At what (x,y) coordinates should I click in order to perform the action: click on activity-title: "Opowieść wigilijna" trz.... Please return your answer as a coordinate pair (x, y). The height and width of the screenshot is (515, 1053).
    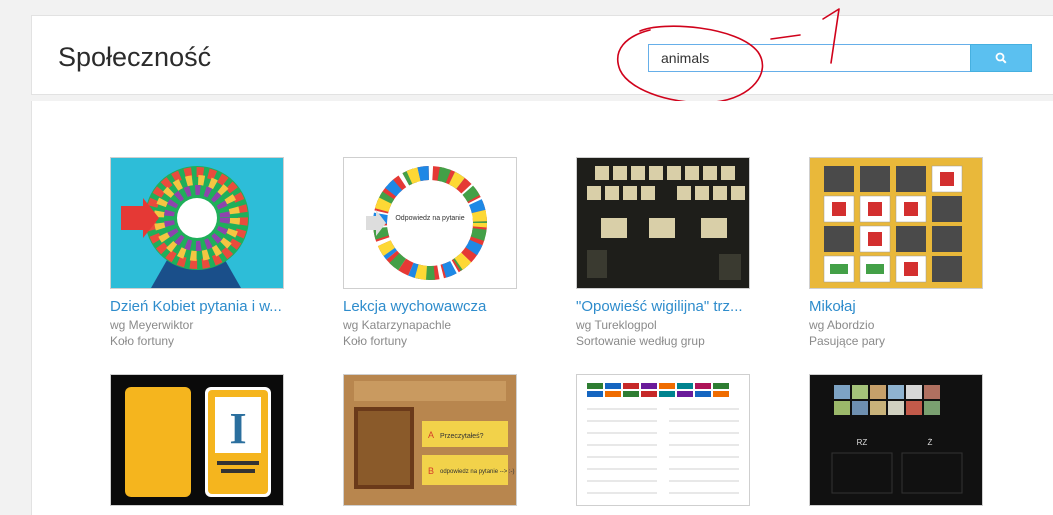
    Looking at the image, I should click on (663, 306).